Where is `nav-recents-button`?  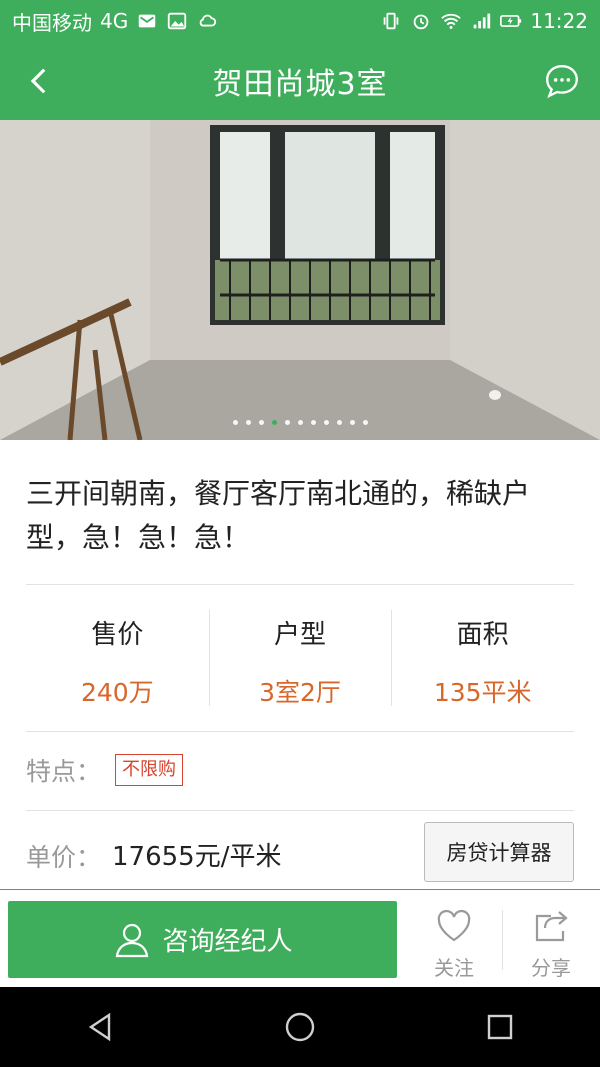 nav-recents-button is located at coordinates (500, 1027).